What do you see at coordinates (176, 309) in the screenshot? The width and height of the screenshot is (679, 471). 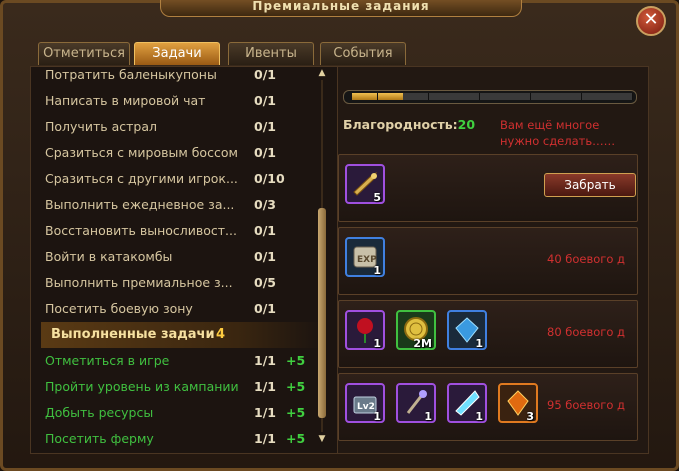 I see `task-row: Посетить боевую зону 0/1` at bounding box center [176, 309].